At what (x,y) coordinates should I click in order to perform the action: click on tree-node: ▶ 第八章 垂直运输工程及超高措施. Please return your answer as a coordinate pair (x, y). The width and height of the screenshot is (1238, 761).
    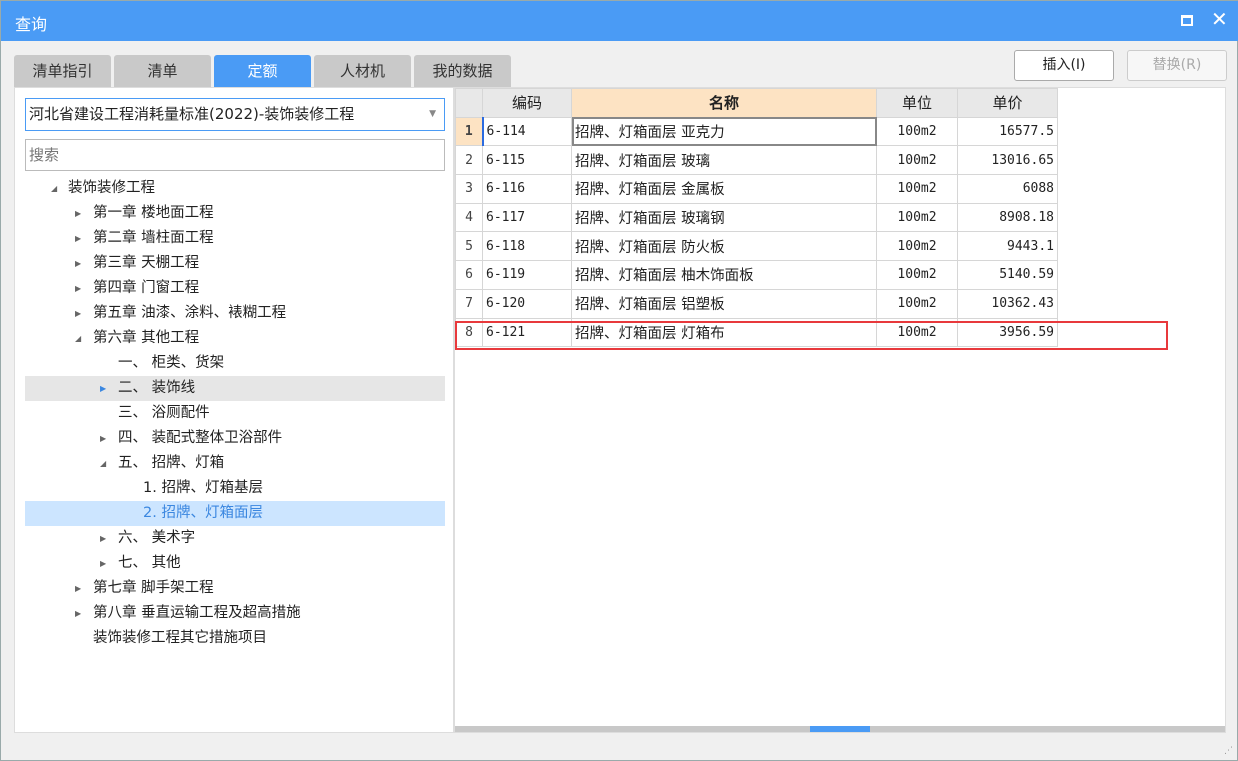
    Looking at the image, I should click on (235, 613).